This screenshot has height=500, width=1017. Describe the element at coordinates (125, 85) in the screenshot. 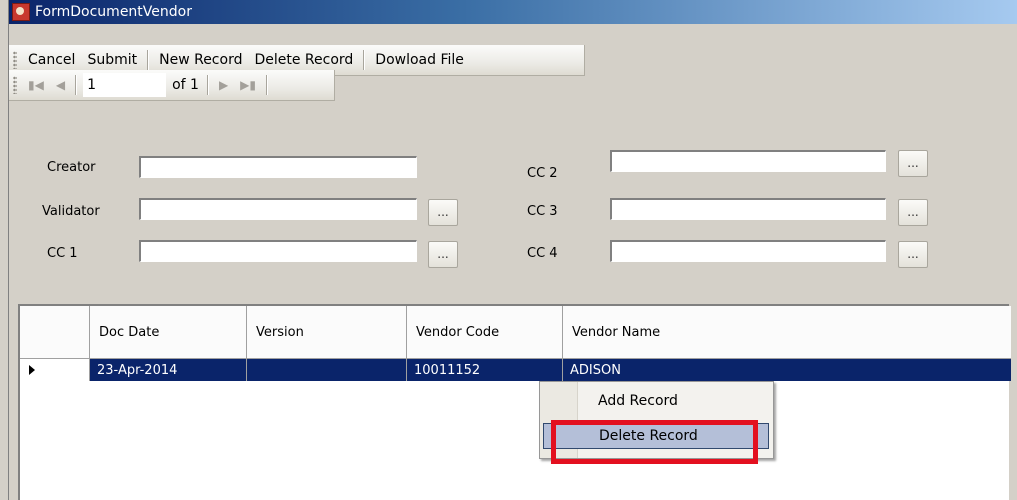

I see `record-position-input: 1` at that location.